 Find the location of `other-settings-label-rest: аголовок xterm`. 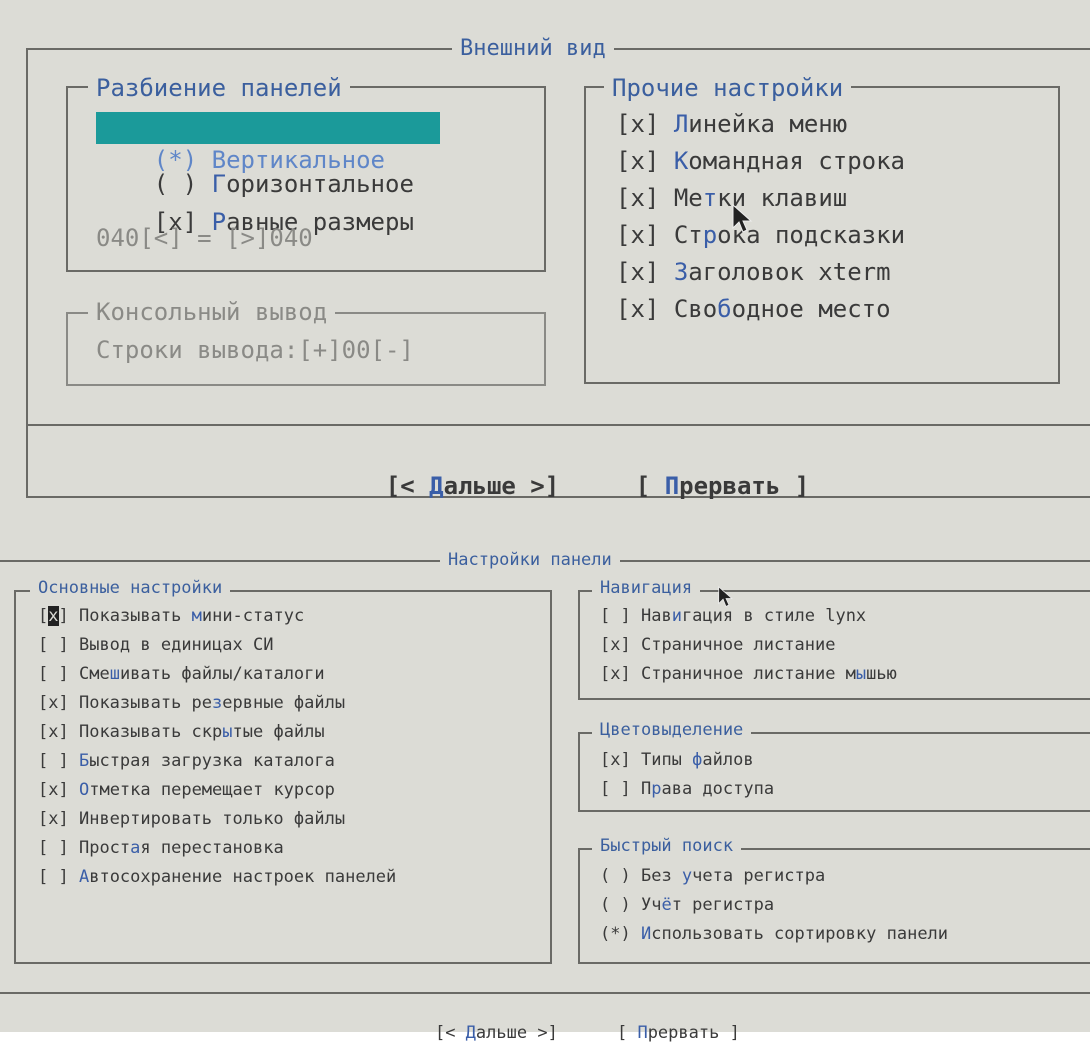

other-settings-label-rest: аголовок xterm is located at coordinates (789, 272).